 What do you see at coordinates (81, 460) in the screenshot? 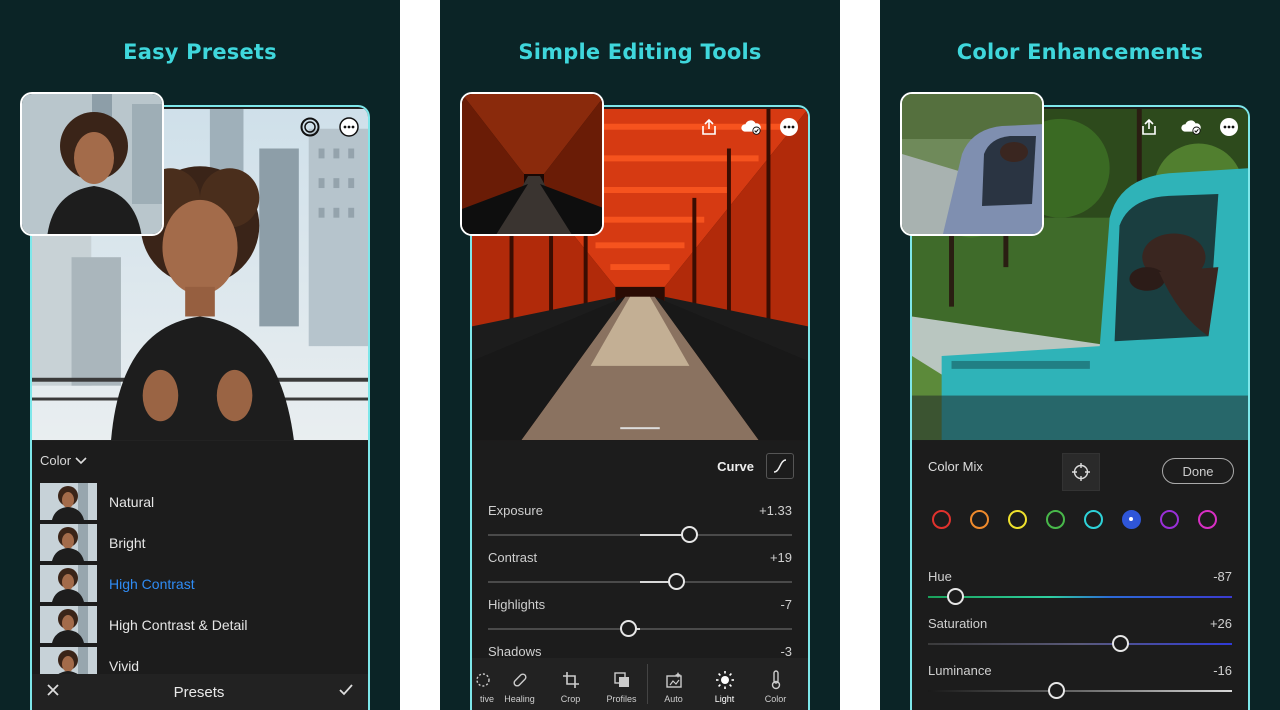
I see `chevron-down-icon` at bounding box center [81, 460].